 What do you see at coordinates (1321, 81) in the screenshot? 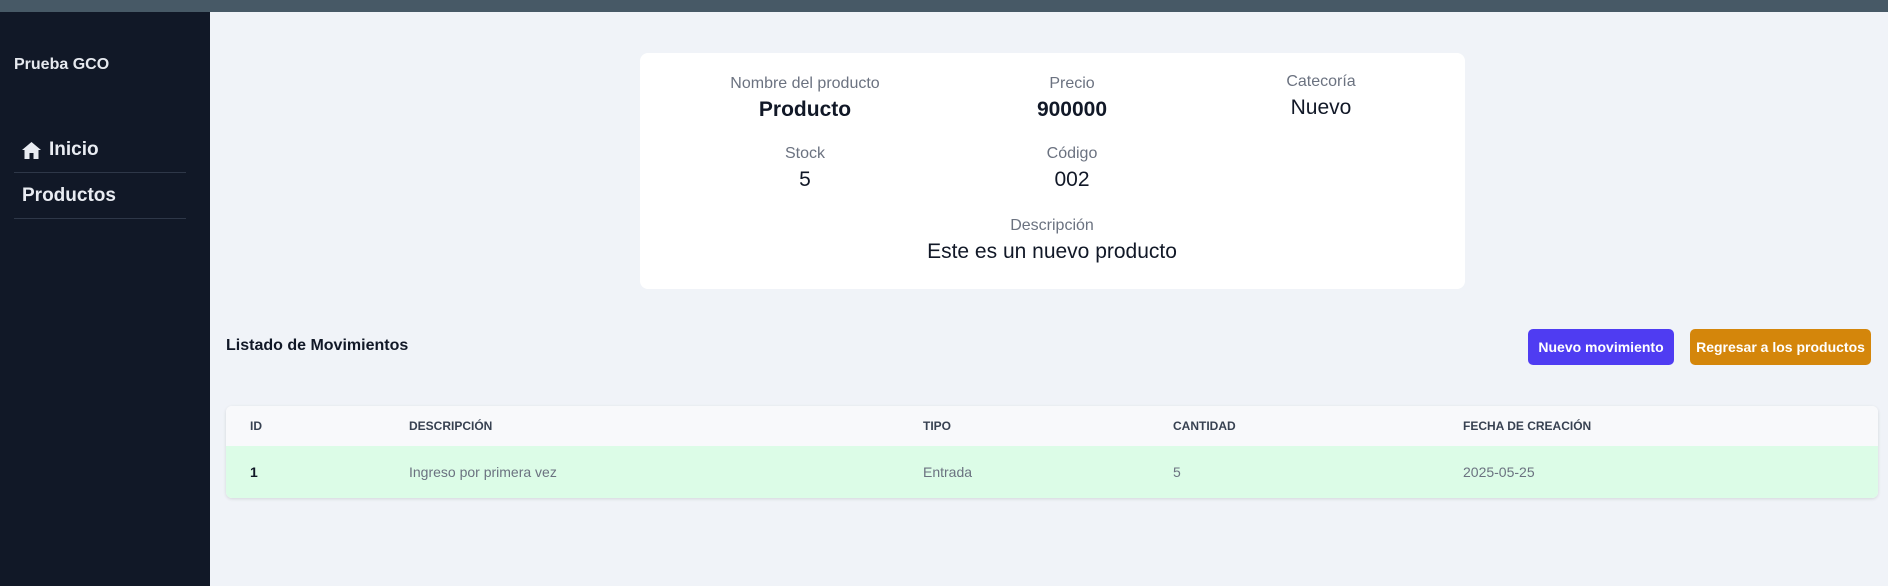
I see `product-category-label: Catecoría` at bounding box center [1321, 81].